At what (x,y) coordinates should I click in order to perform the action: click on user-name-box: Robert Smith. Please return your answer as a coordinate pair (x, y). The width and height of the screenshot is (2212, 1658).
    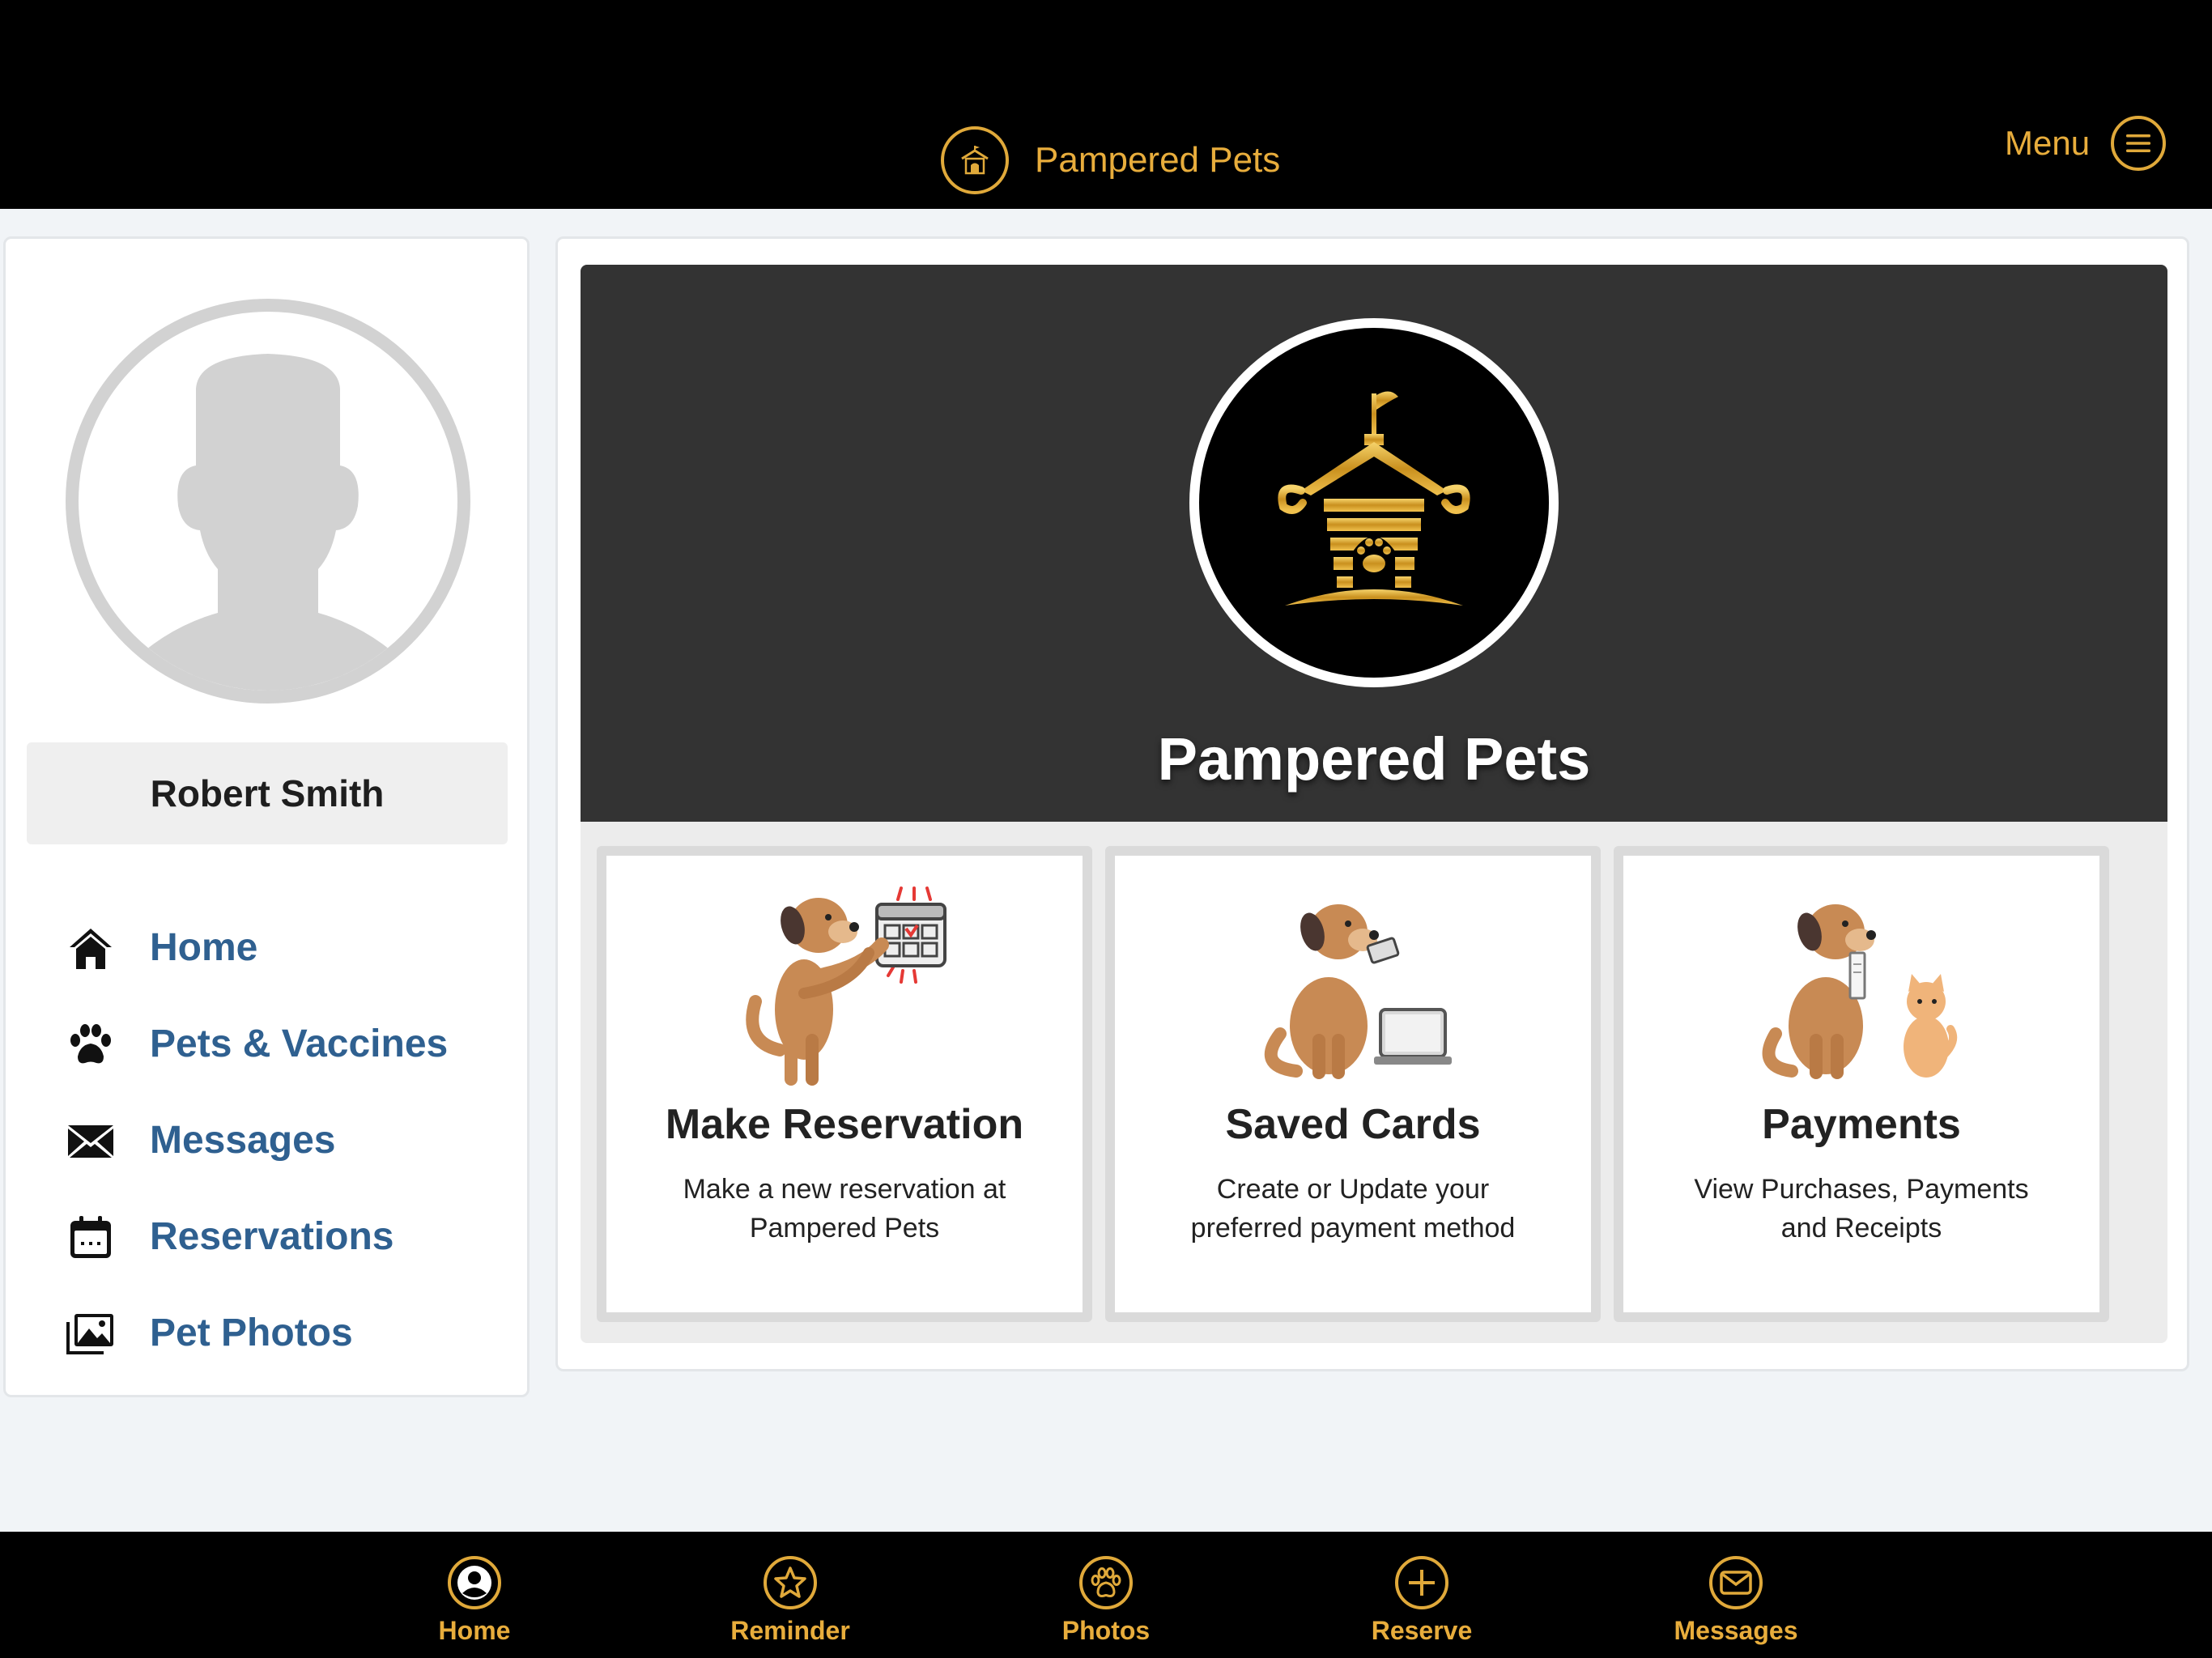
    Looking at the image, I should click on (268, 793).